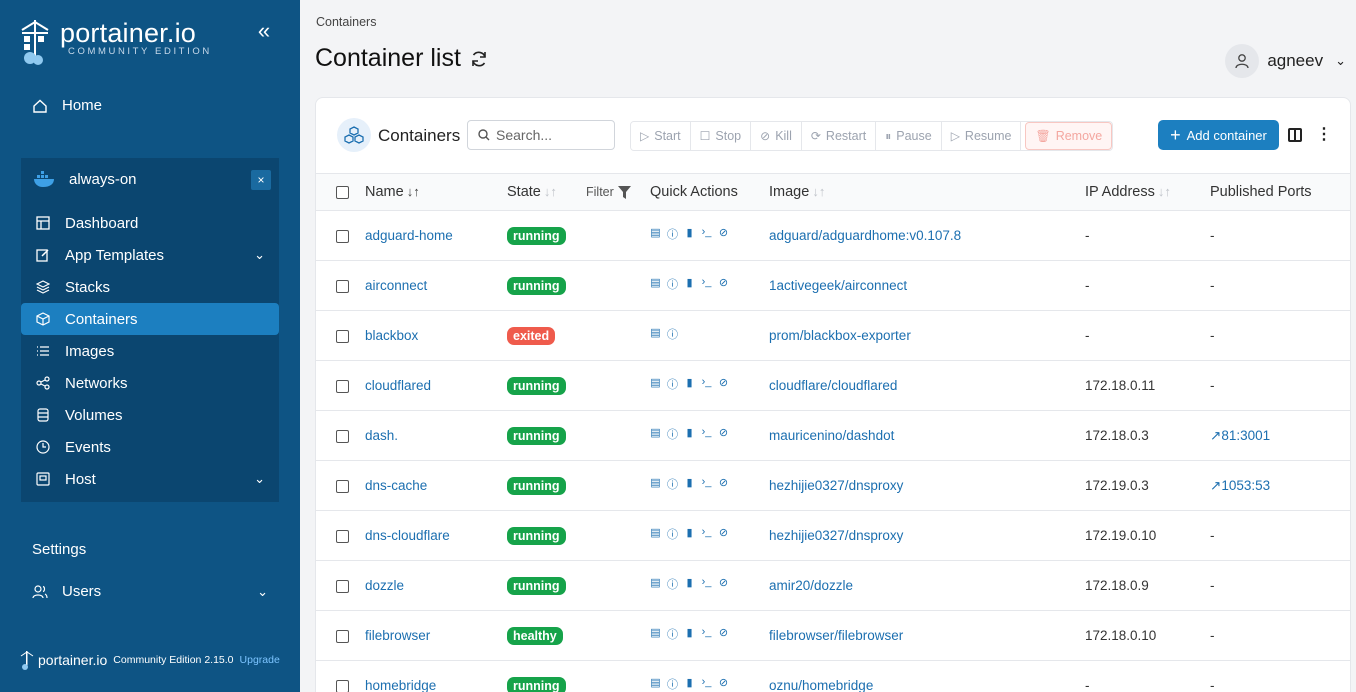  Describe the element at coordinates (150, 479) in the screenshot. I see `sidebar-item-host: Host ⌄` at that location.